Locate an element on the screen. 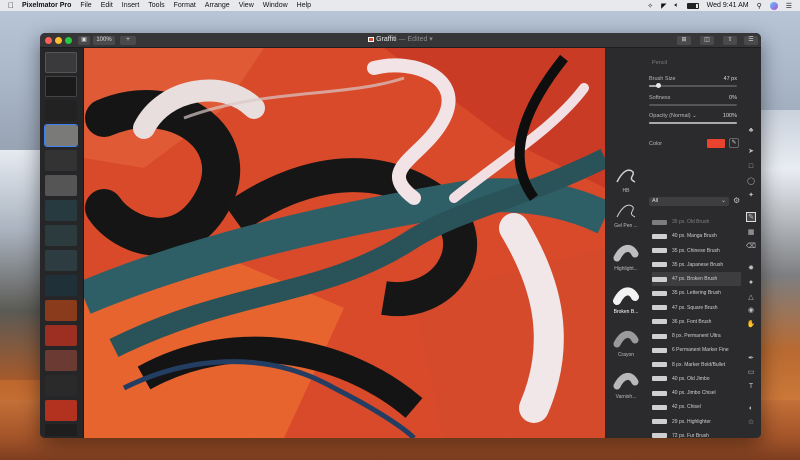 Image resolution: width=800 pixels, height=460 pixels. share-icon: ⇧ is located at coordinates (730, 40).